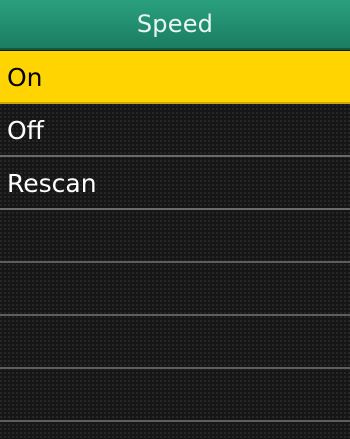  What do you see at coordinates (175, 183) in the screenshot?
I see `menu-item-rescan: Rescan` at bounding box center [175, 183].